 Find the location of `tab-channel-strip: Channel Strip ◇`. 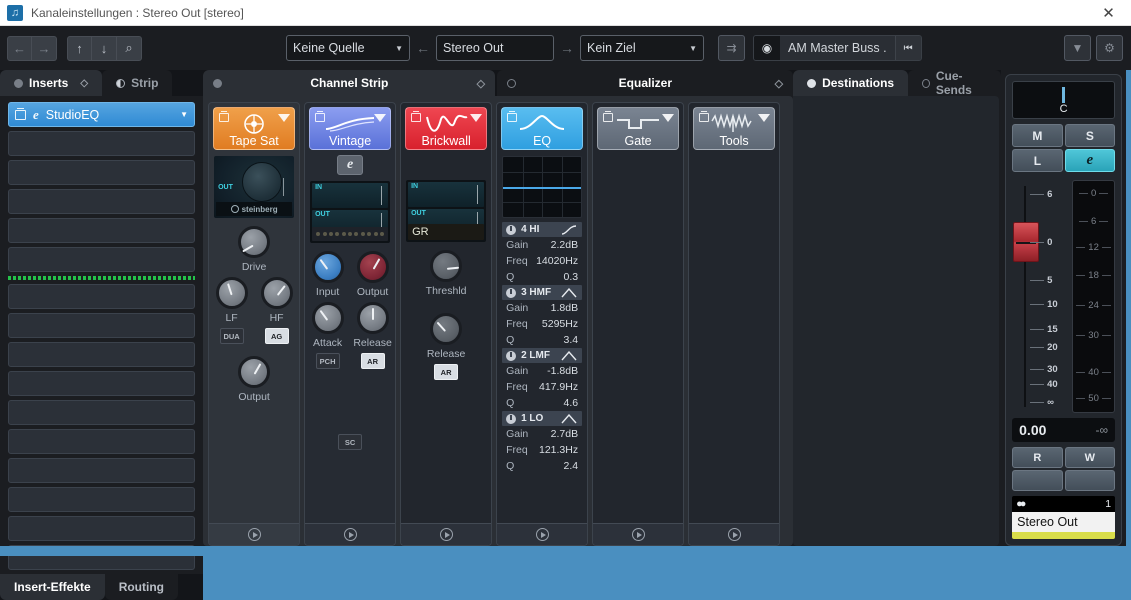

tab-channel-strip: Channel Strip ◇ is located at coordinates (349, 83).